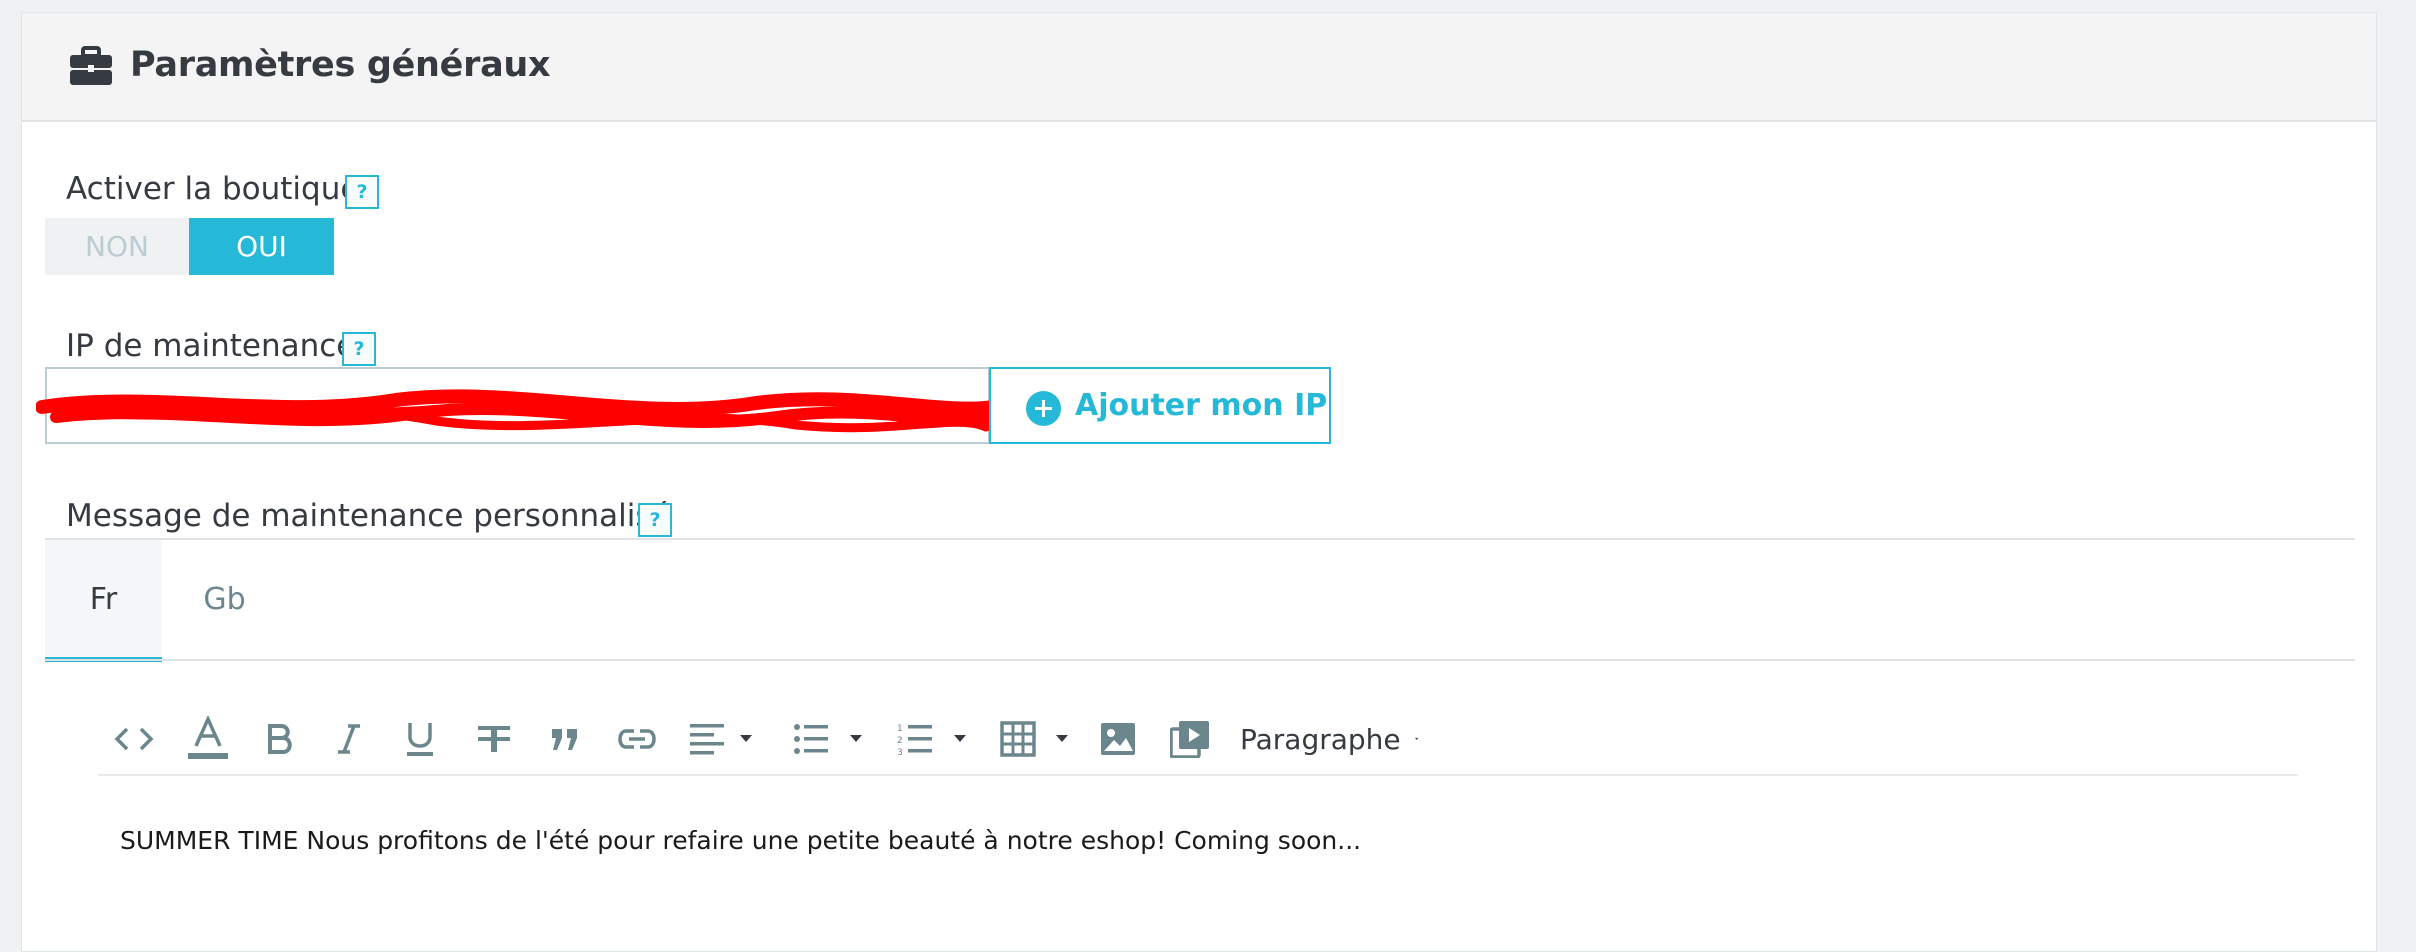  I want to click on add-my-ip-label: Ajouter mon IP, so click(1201, 405).